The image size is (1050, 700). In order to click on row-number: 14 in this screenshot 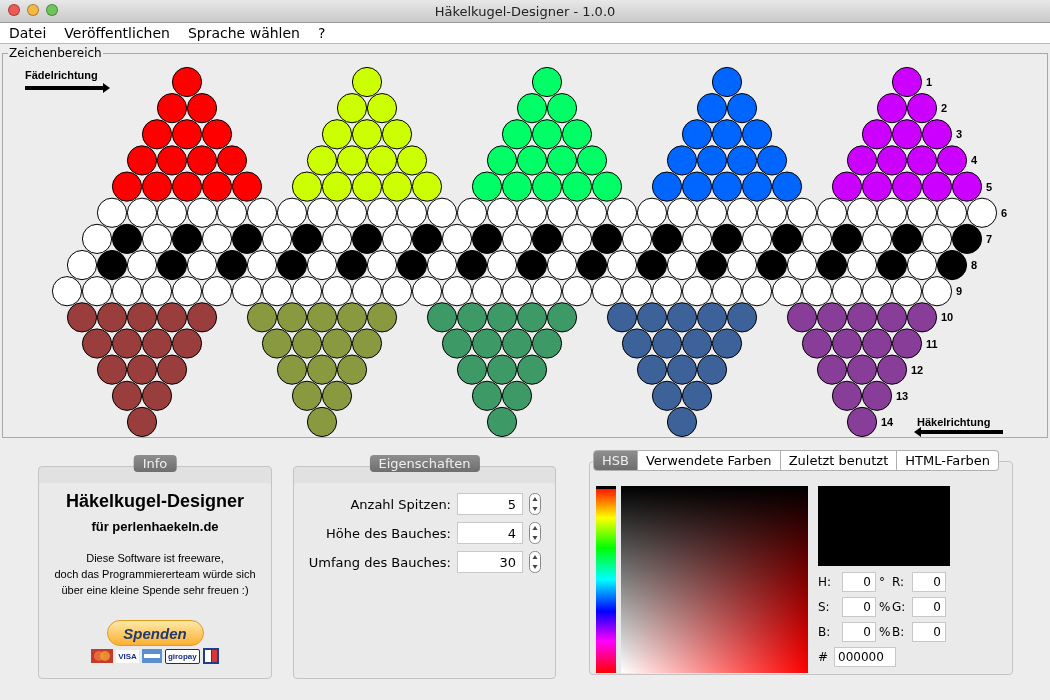, I will do `click(887, 421)`.